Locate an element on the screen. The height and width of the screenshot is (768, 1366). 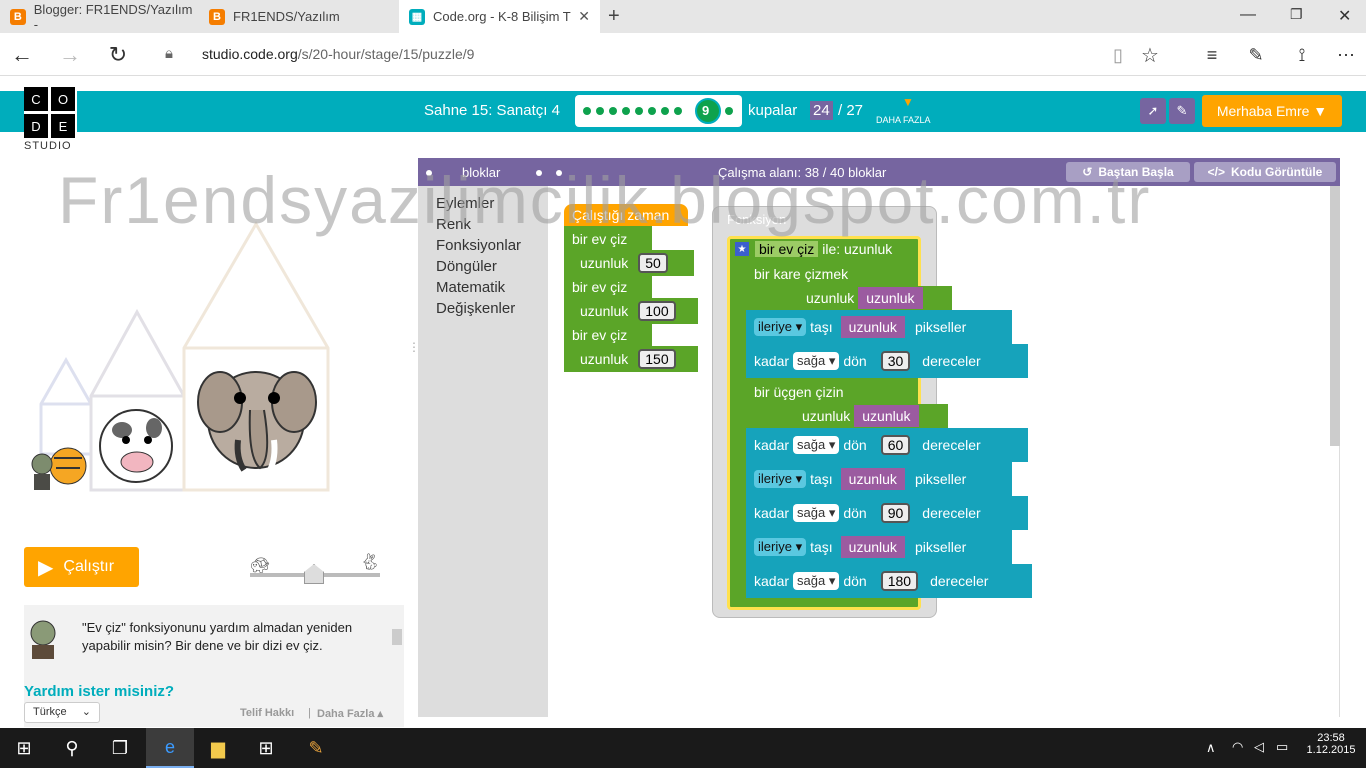
tab-title: FR1ENDS/Yazılım is located at coordinates (286, 16).